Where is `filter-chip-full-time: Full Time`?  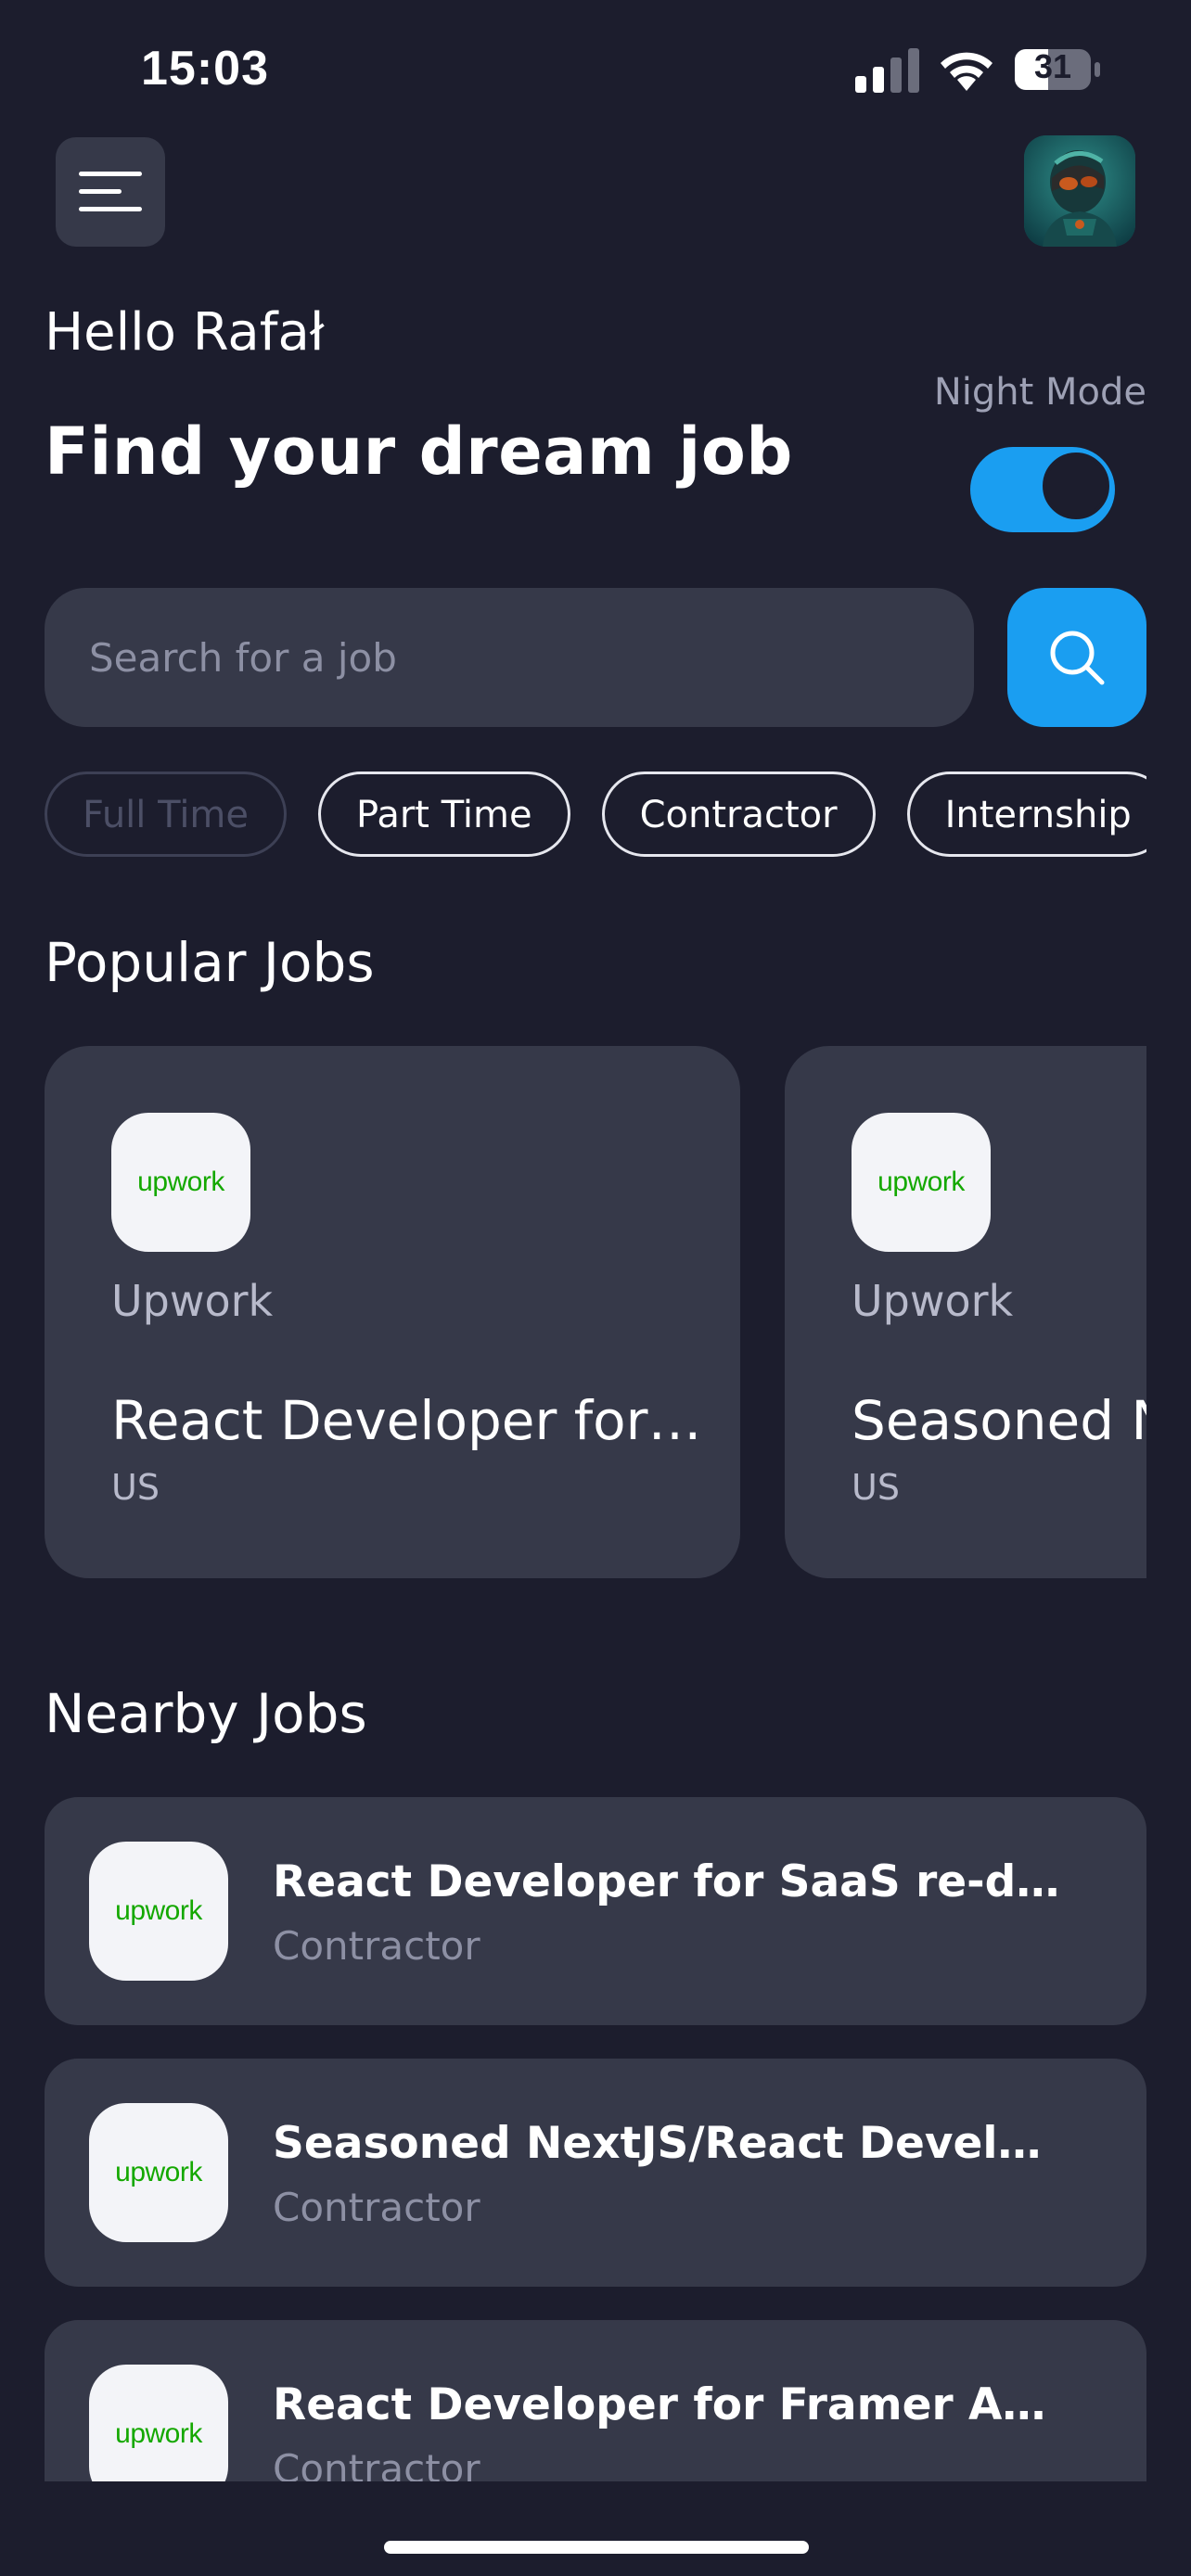
filter-chip-full-time: Full Time is located at coordinates (166, 814).